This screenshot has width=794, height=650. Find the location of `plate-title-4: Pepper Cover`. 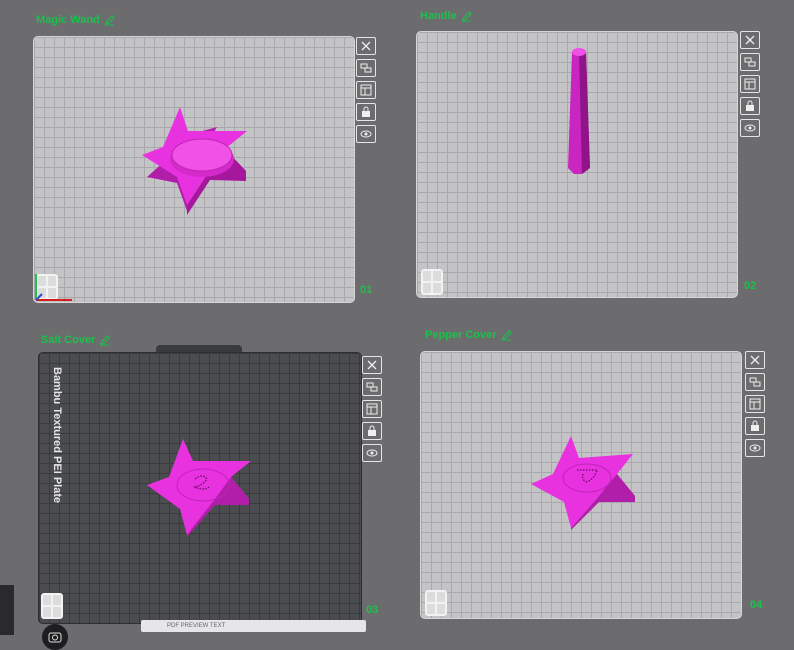

plate-title-4: Pepper Cover is located at coordinates (468, 335).